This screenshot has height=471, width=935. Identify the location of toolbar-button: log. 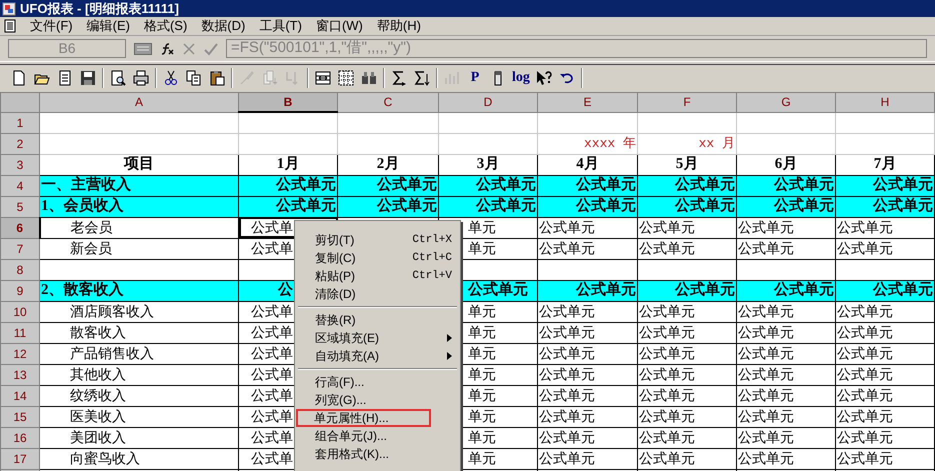
(521, 78).